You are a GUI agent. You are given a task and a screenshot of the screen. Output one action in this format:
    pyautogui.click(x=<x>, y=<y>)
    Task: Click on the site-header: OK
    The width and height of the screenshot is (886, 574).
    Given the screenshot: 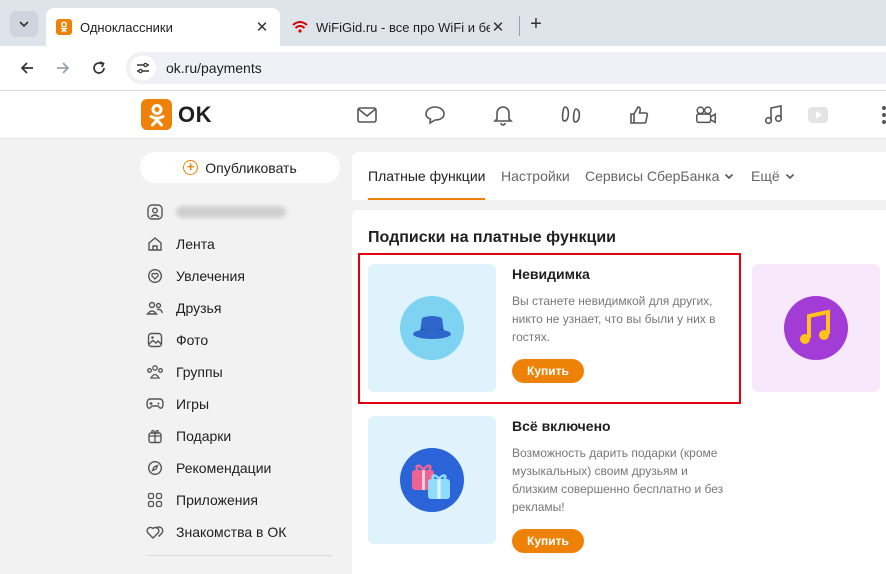 What is the action you would take?
    pyautogui.click(x=443, y=115)
    